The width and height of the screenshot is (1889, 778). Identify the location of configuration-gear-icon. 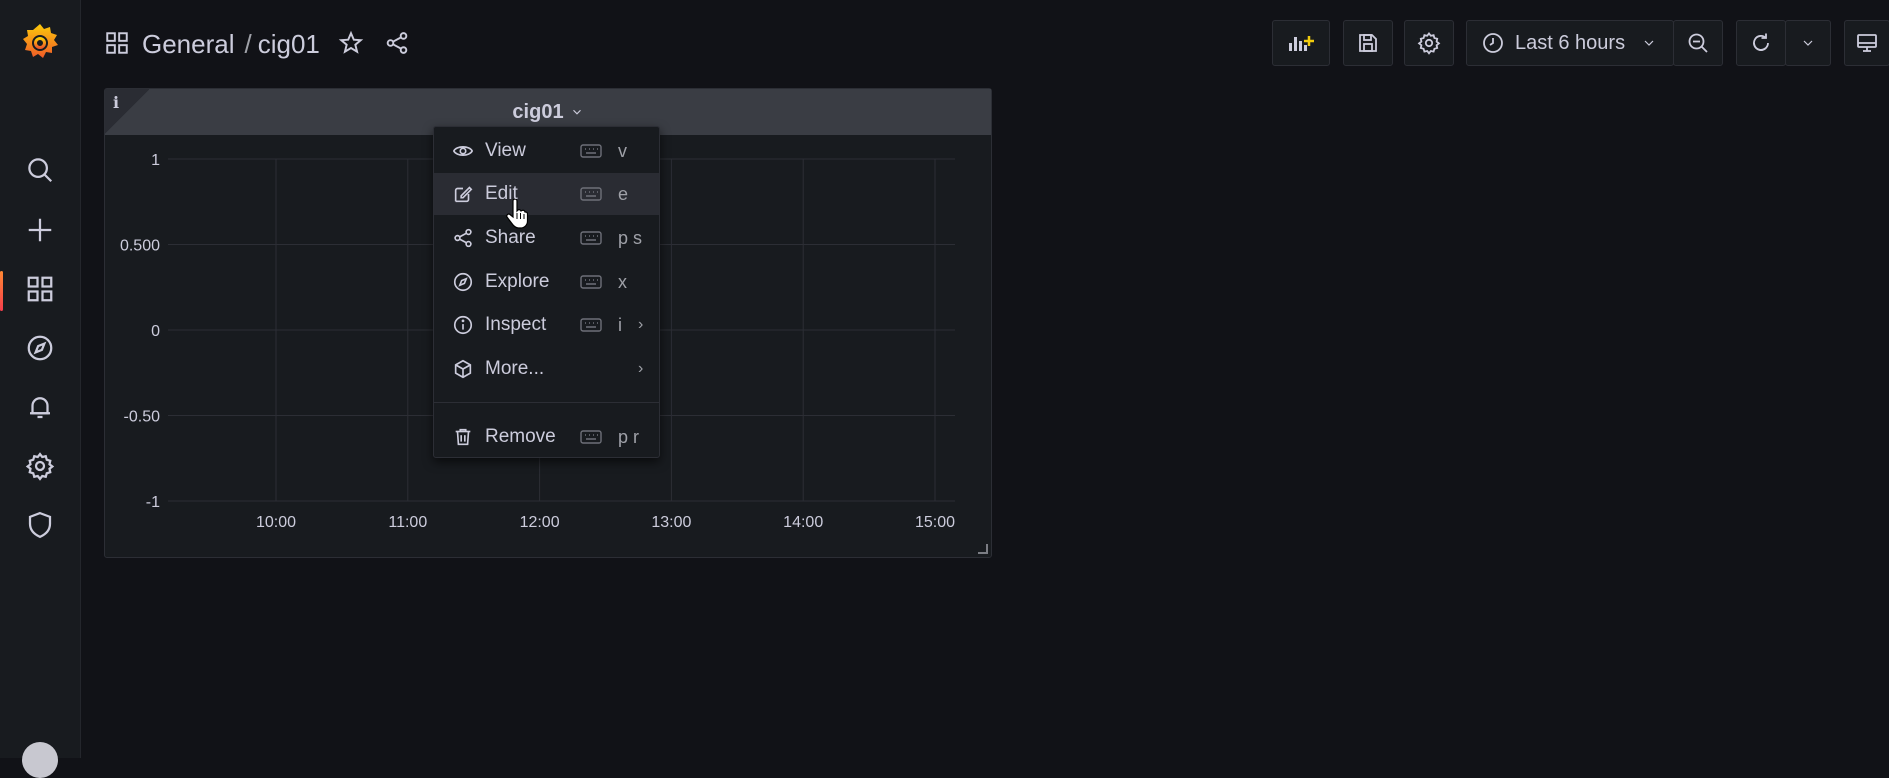
(40, 466).